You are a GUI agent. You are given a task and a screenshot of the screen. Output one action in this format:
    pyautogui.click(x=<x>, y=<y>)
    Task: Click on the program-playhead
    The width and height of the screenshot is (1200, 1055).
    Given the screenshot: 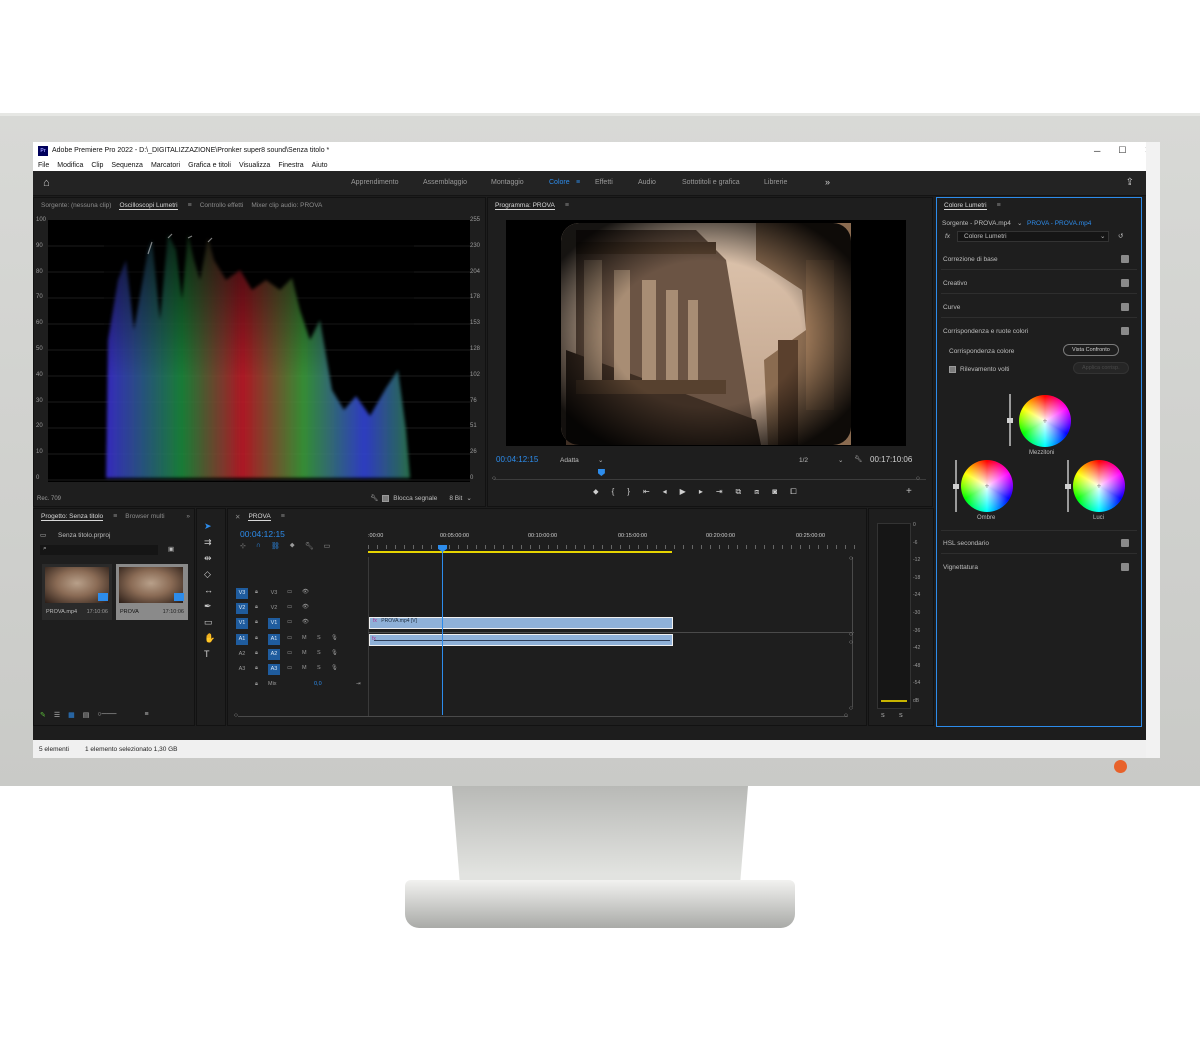 What is the action you would take?
    pyautogui.click(x=601, y=472)
    